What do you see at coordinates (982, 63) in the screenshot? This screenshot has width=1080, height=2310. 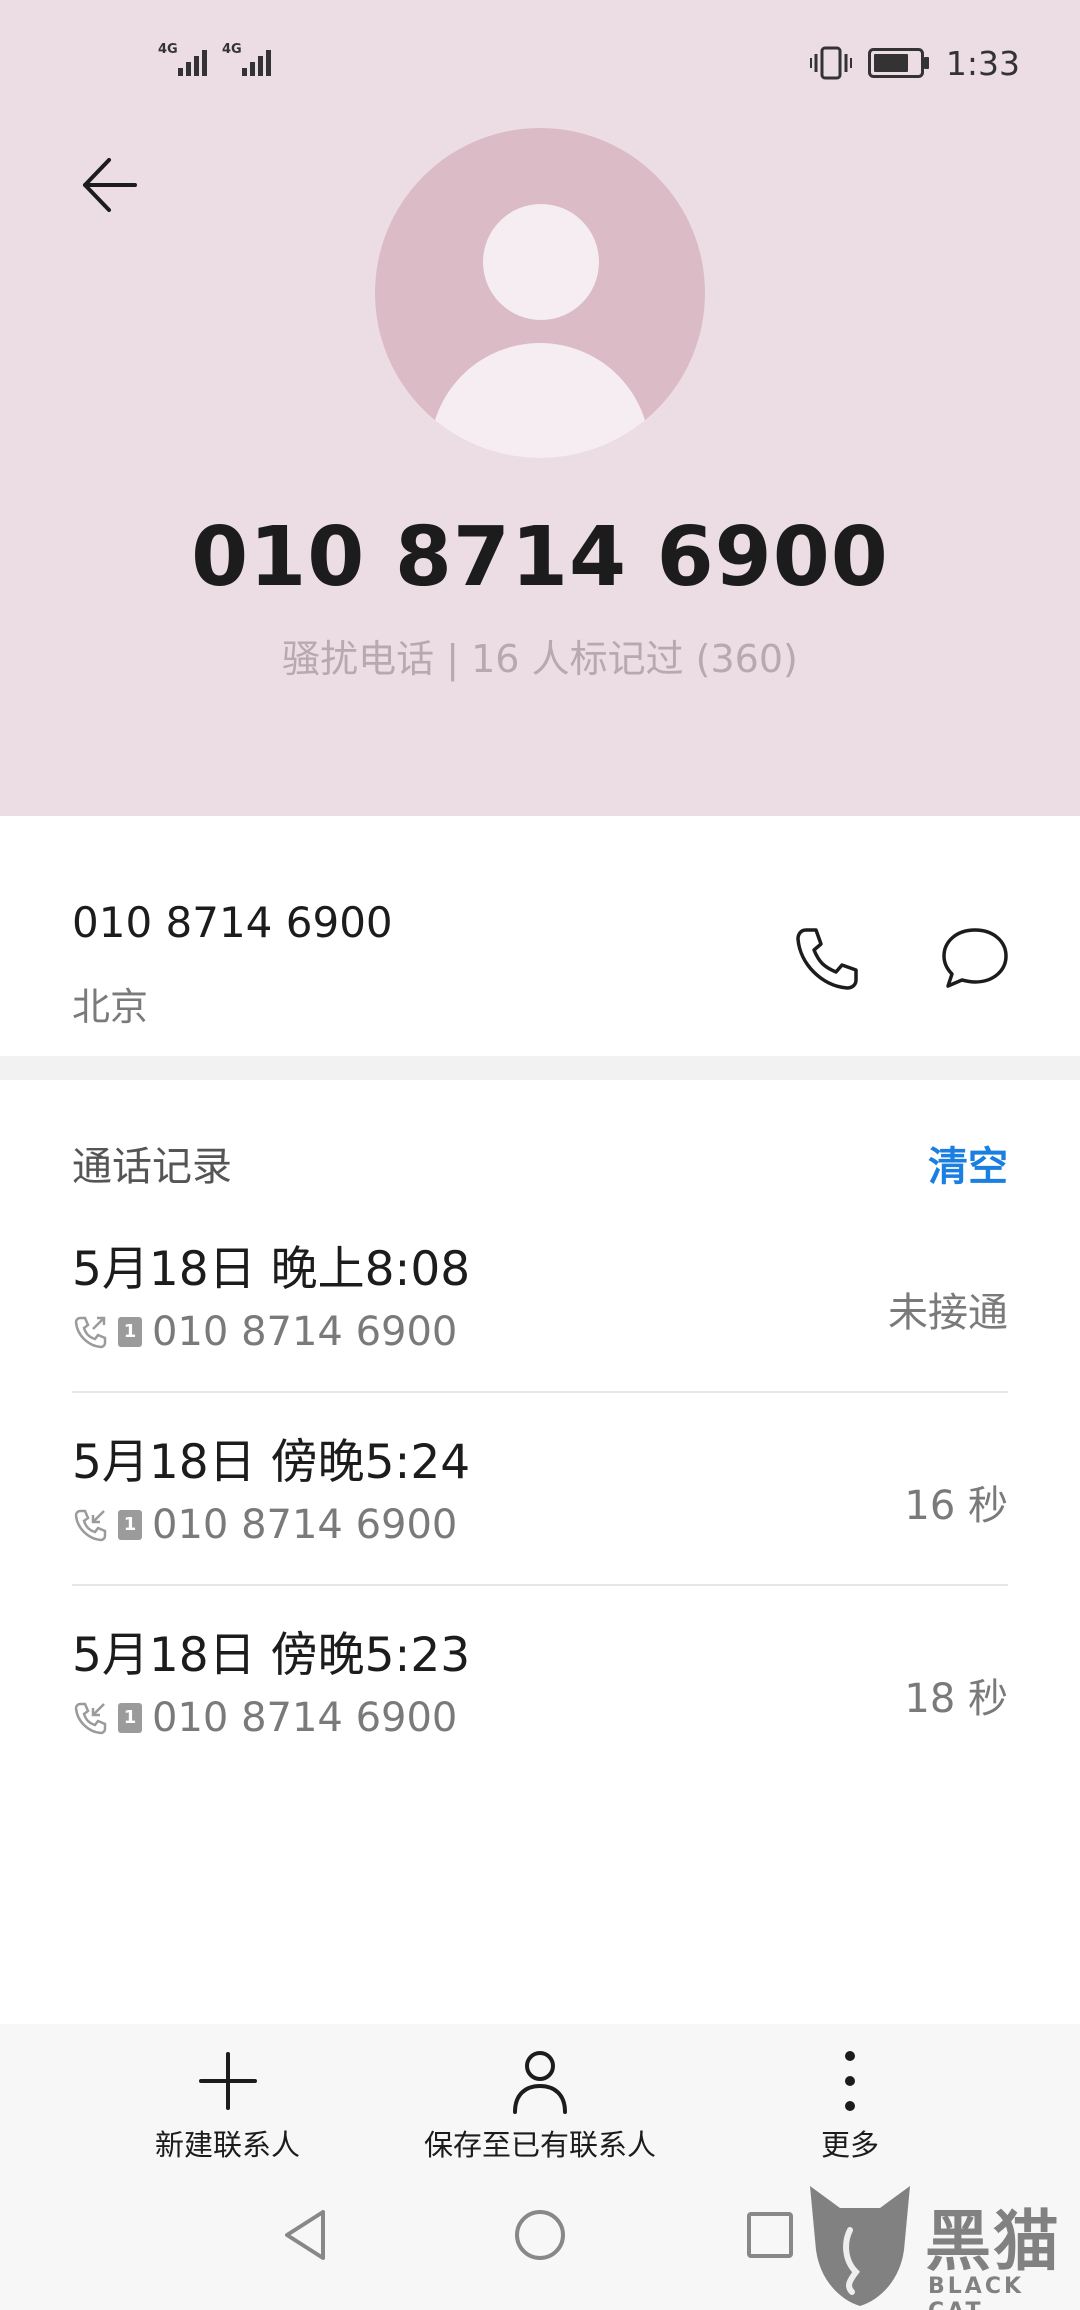 I see `status-time: 1:33` at bounding box center [982, 63].